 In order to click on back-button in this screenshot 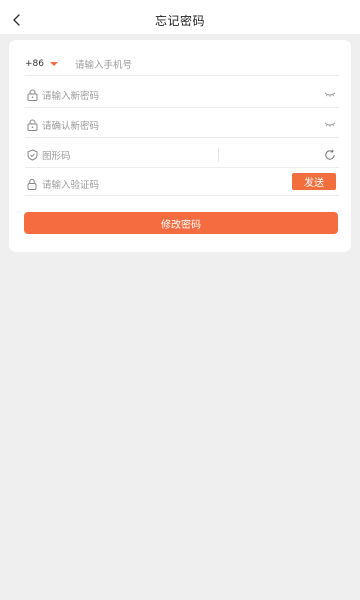, I will do `click(17, 20)`.